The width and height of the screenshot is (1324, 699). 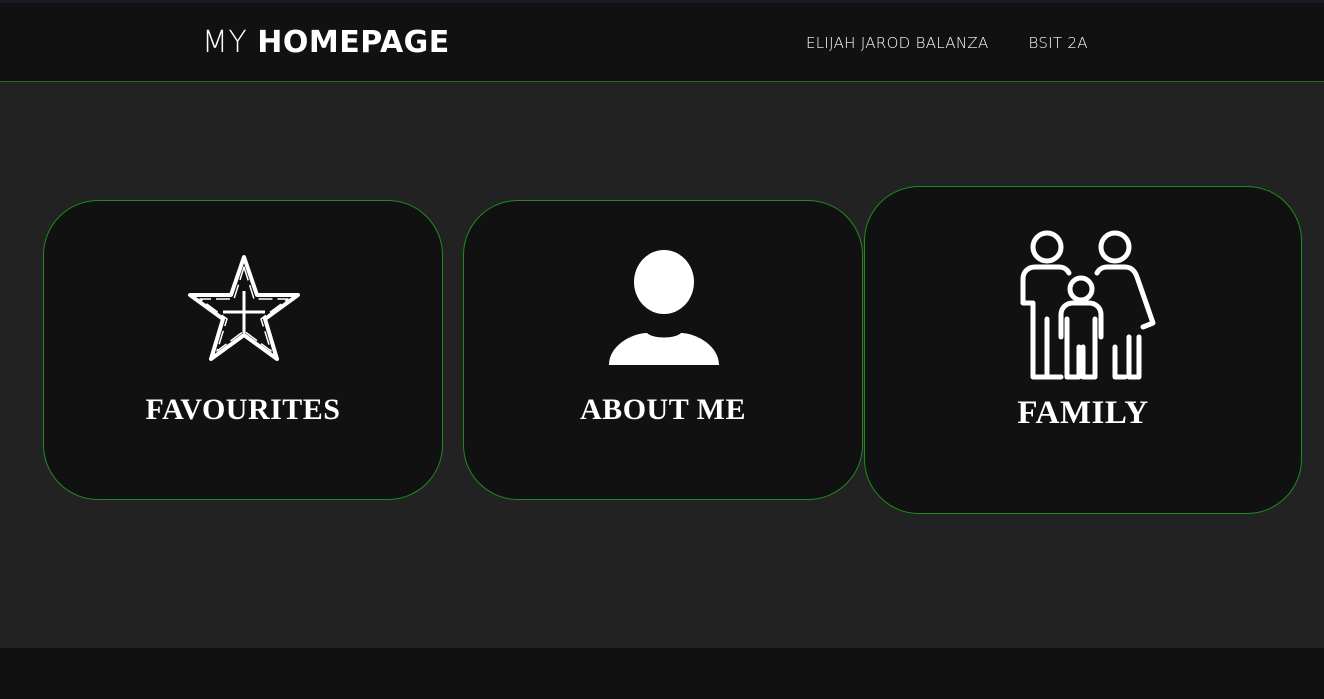 What do you see at coordinates (1083, 413) in the screenshot?
I see `family-label: FAMILY` at bounding box center [1083, 413].